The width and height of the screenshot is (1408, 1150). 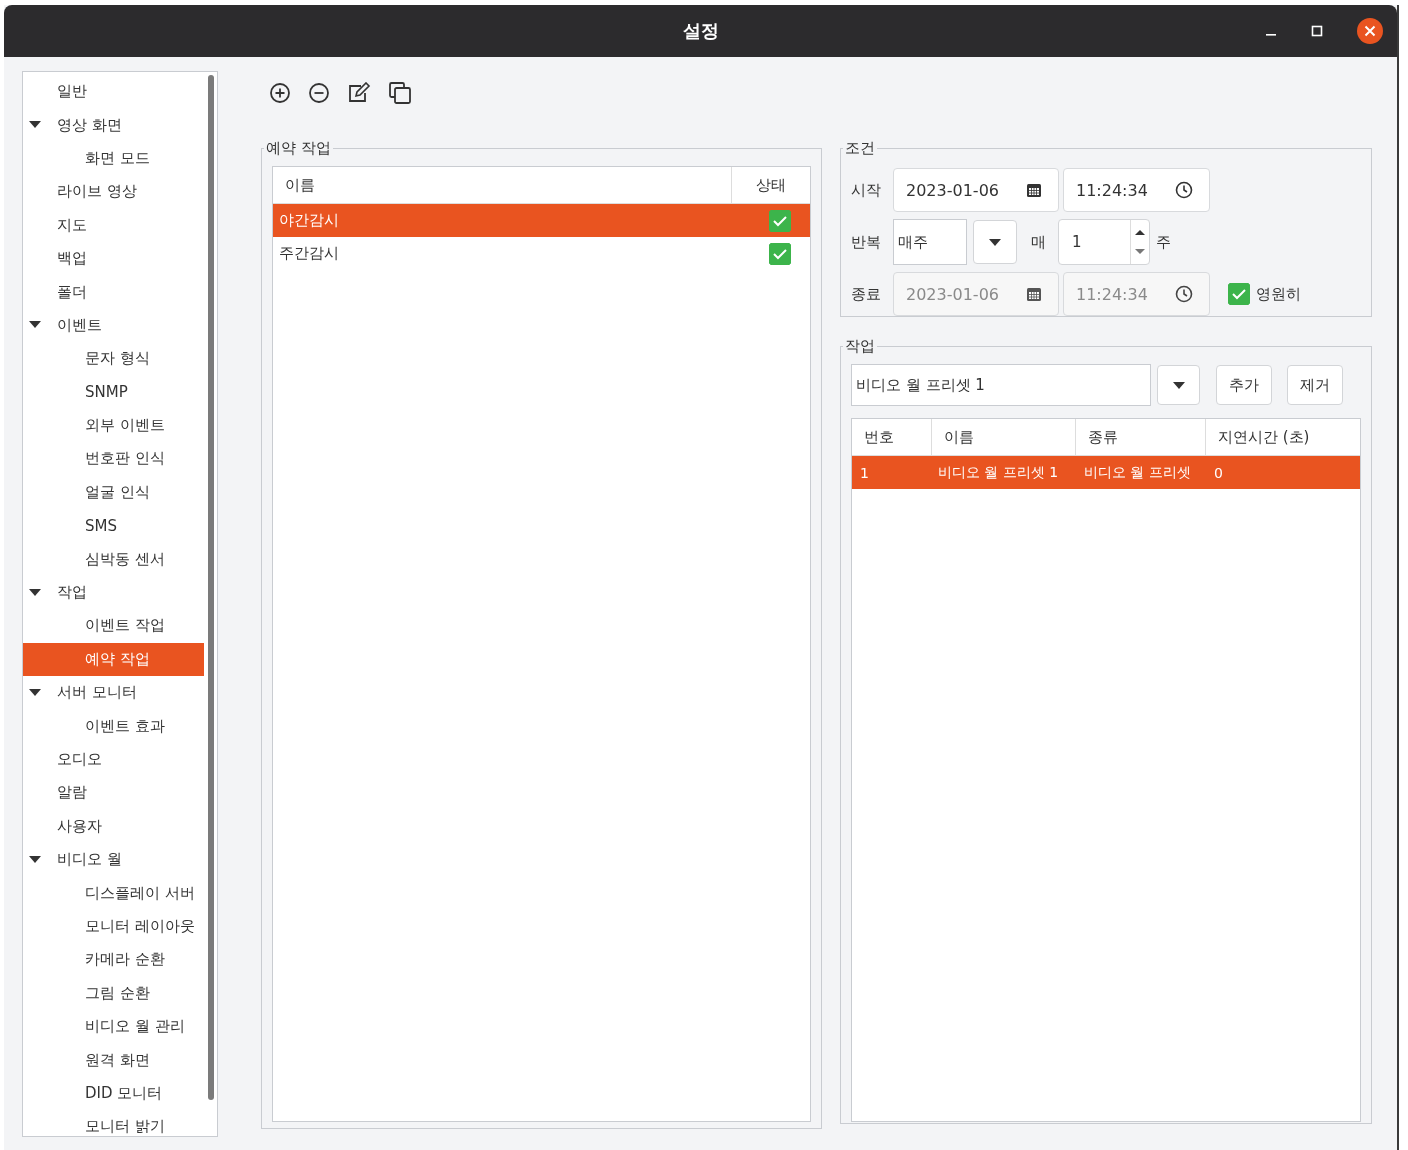 I want to click on tree-item: 원격 화면, so click(x=117, y=1060).